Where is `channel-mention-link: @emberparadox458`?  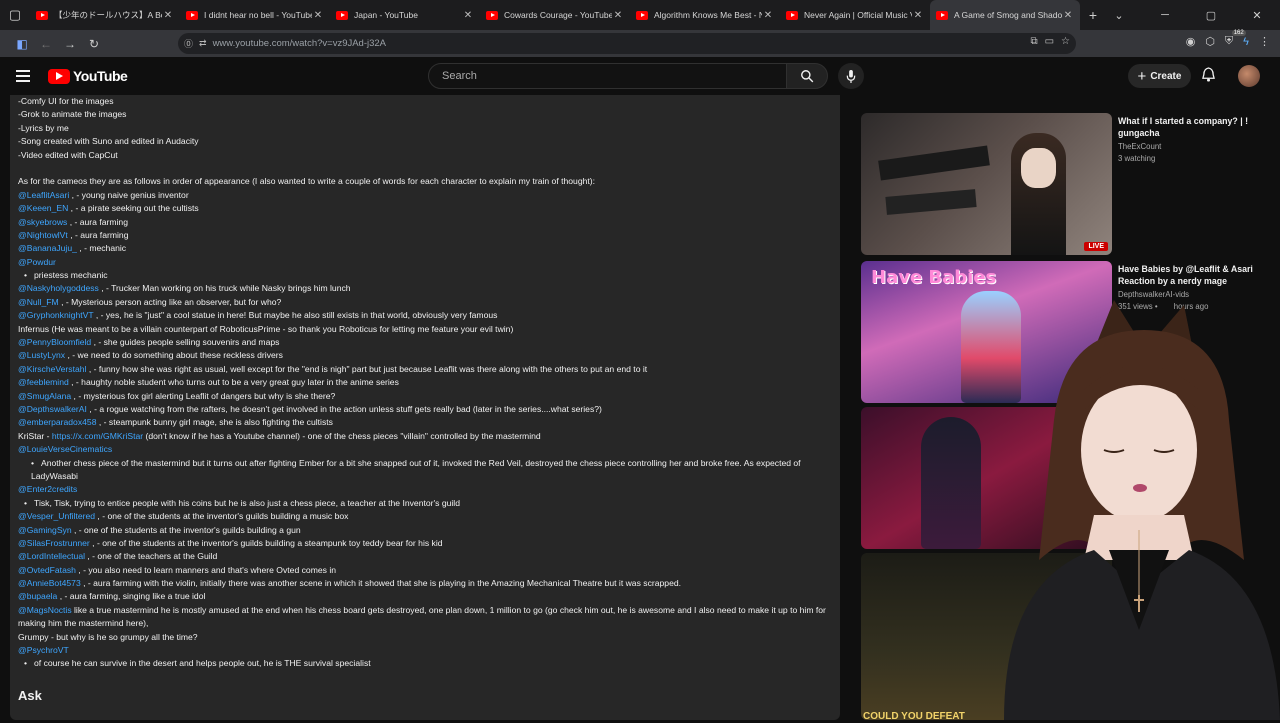 channel-mention-link: @emberparadox458 is located at coordinates (57, 422).